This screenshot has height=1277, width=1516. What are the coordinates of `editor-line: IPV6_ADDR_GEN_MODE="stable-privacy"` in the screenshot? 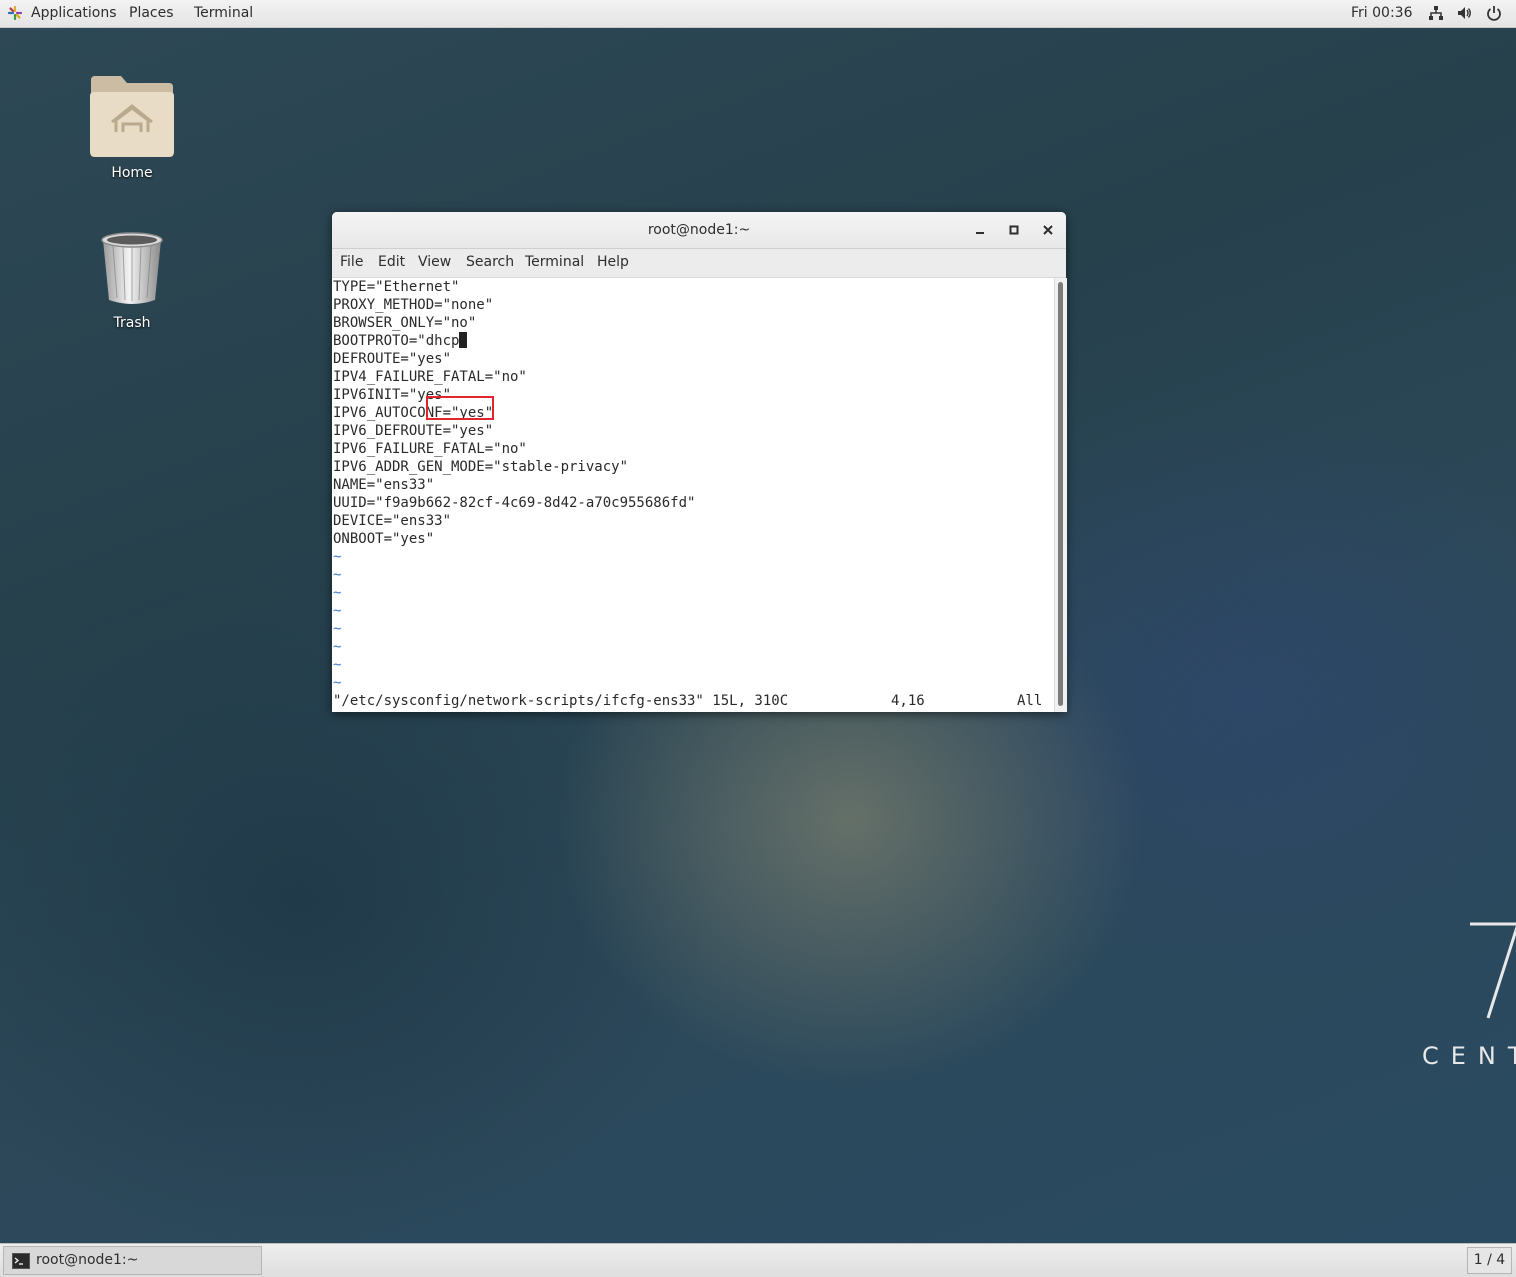 It's located at (481, 467).